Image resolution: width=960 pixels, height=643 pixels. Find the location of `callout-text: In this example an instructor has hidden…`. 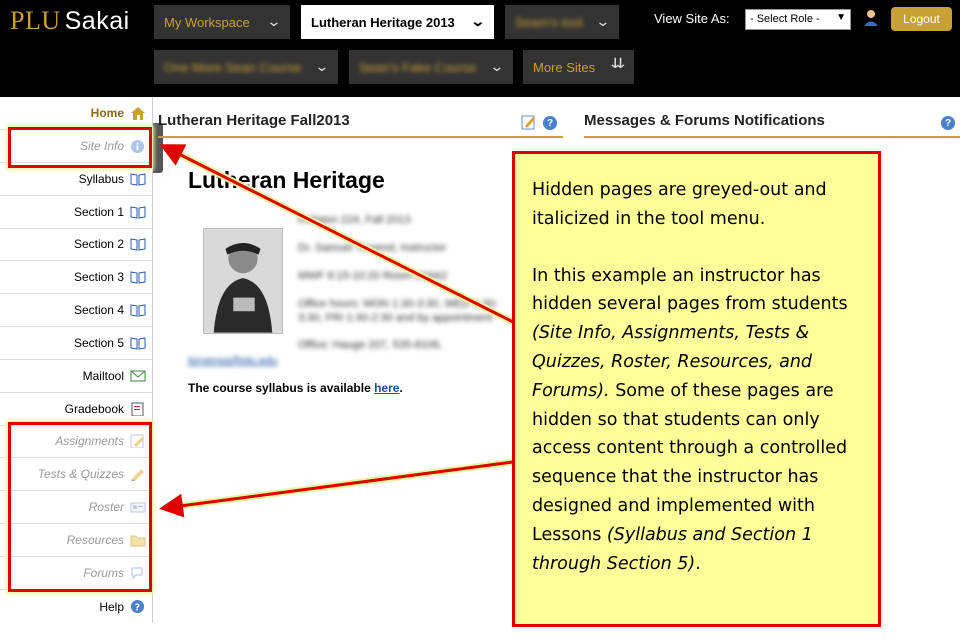

callout-text: In this example an instructor has hidden… is located at coordinates (690, 290).